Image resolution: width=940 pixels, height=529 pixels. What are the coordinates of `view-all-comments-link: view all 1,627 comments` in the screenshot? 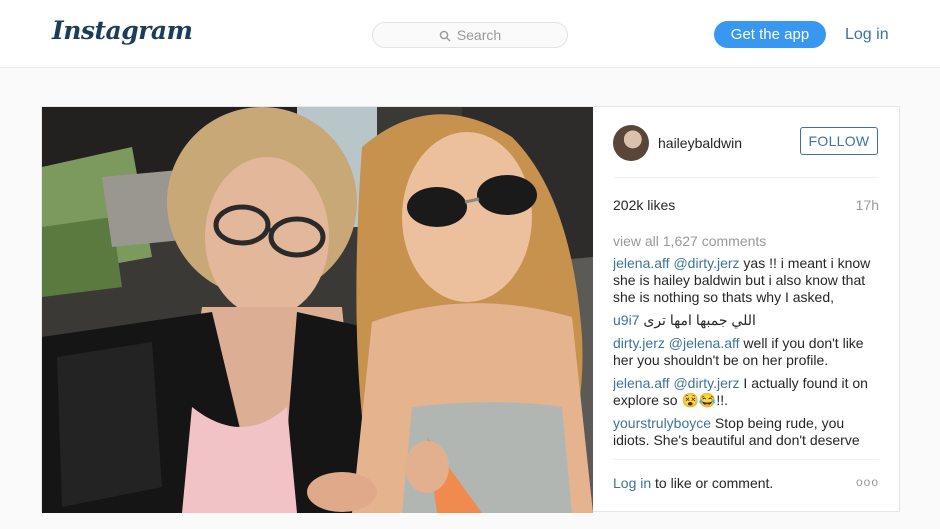 It's located at (689, 241).